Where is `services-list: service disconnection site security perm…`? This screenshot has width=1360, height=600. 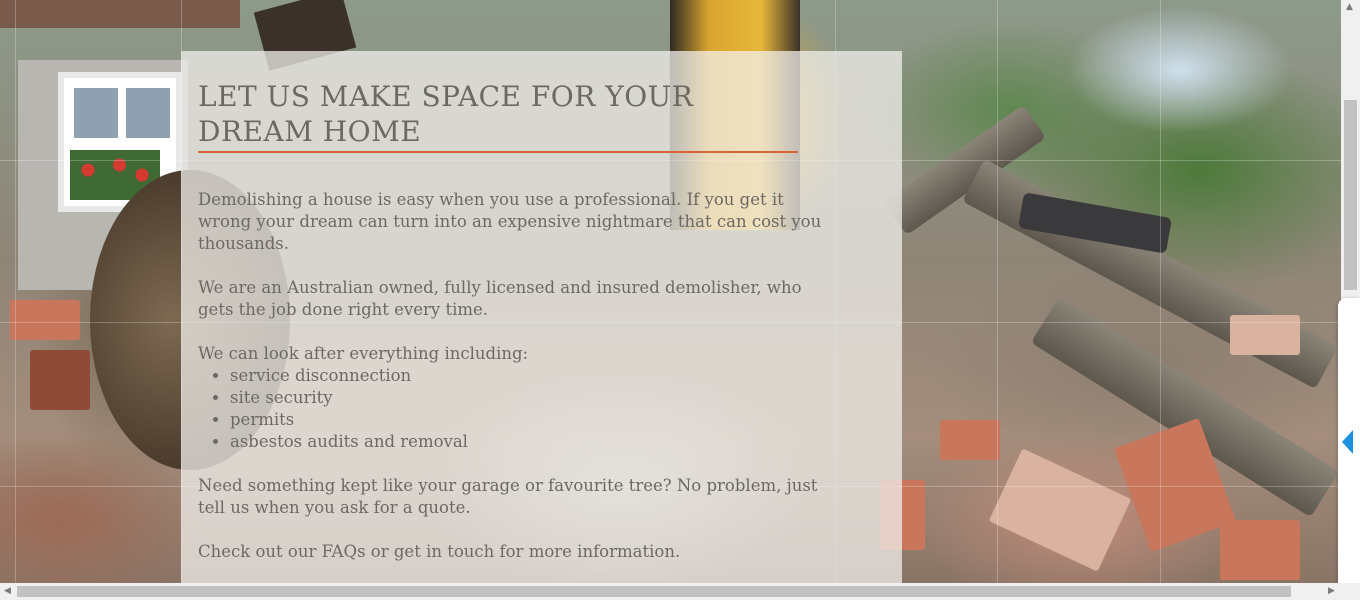
services-list: service disconnection site security perm… is located at coordinates (518, 409).